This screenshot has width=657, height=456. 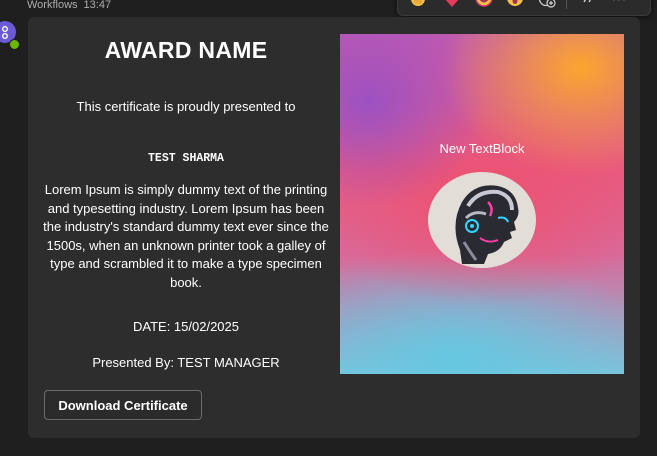 I want to click on message-header: Workflows 13:47, so click(x=328, y=8).